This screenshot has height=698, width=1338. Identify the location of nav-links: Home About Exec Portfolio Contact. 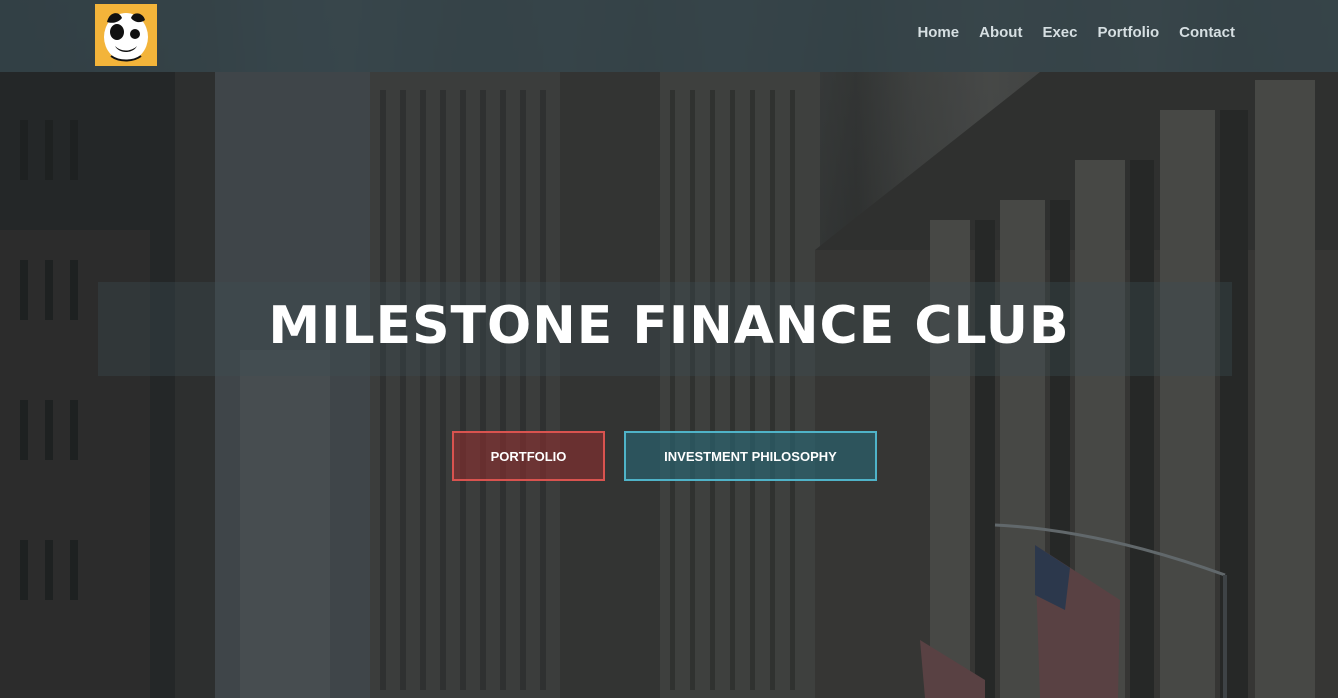
(1076, 32).